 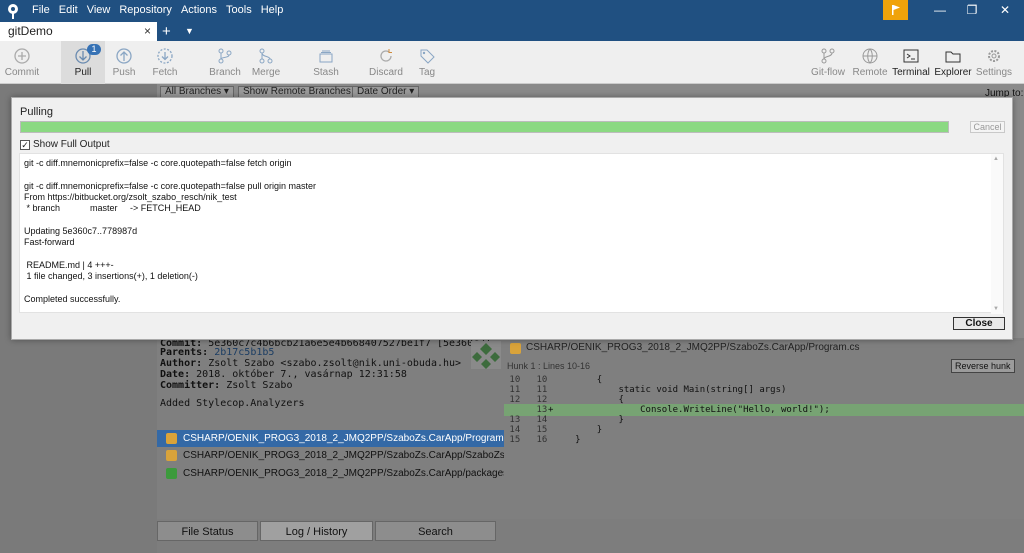 I want to click on fetch-button: Fetch, so click(x=165, y=62).